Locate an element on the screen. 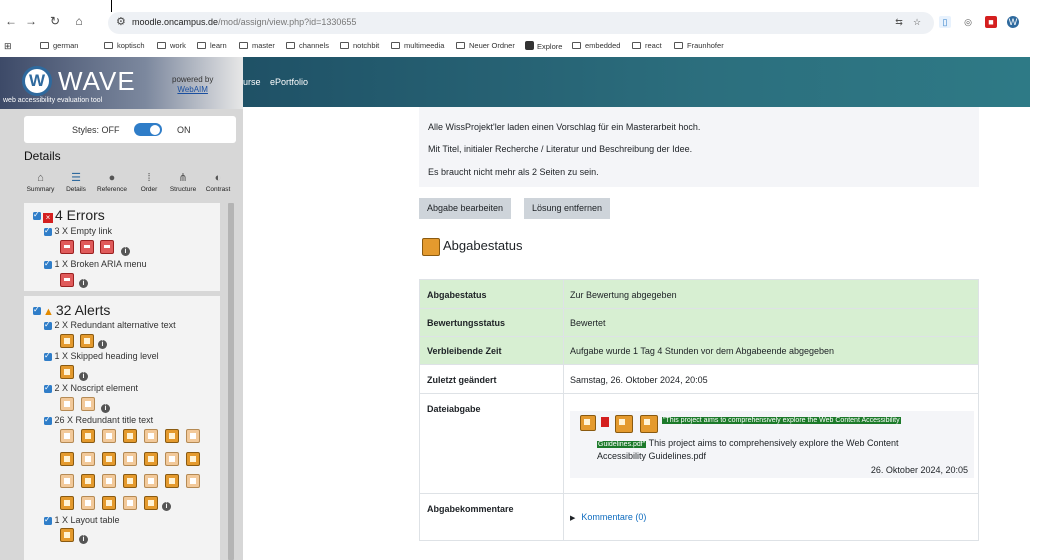 Image resolution: width=1048 pixels, height=560 pixels. tab-reference: ● Reference is located at coordinates (112, 185).